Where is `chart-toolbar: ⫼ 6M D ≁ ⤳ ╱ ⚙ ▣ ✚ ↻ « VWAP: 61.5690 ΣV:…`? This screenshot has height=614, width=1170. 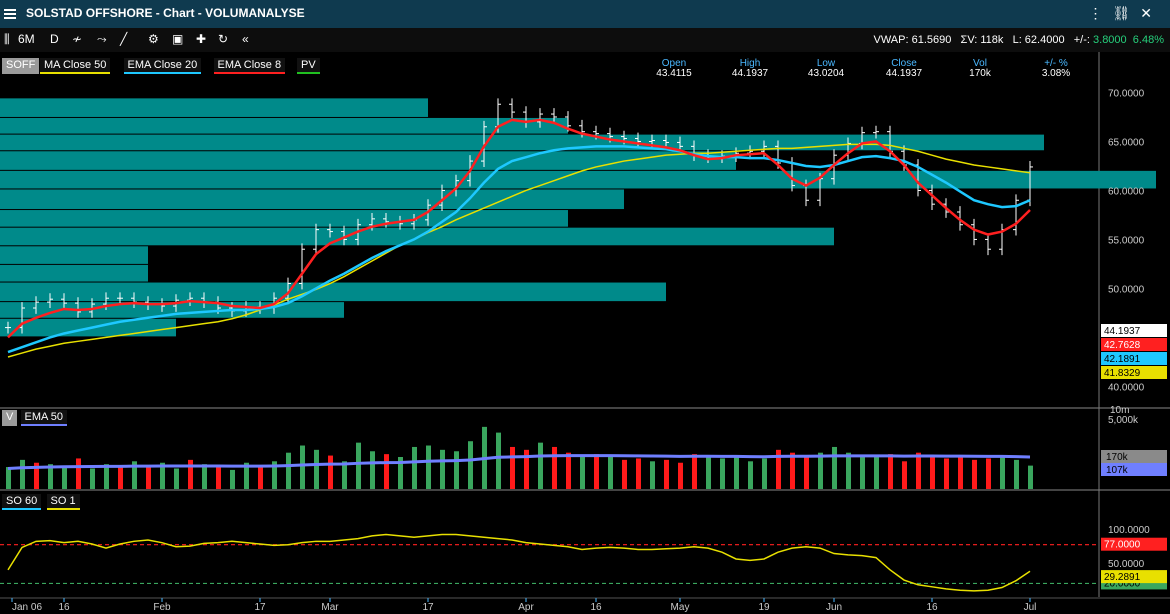 chart-toolbar: ⫼ 6M D ≁ ⤳ ╱ ⚙ ▣ ✚ ↻ « VWAP: 61.5690 ΣV:… is located at coordinates (585, 40).